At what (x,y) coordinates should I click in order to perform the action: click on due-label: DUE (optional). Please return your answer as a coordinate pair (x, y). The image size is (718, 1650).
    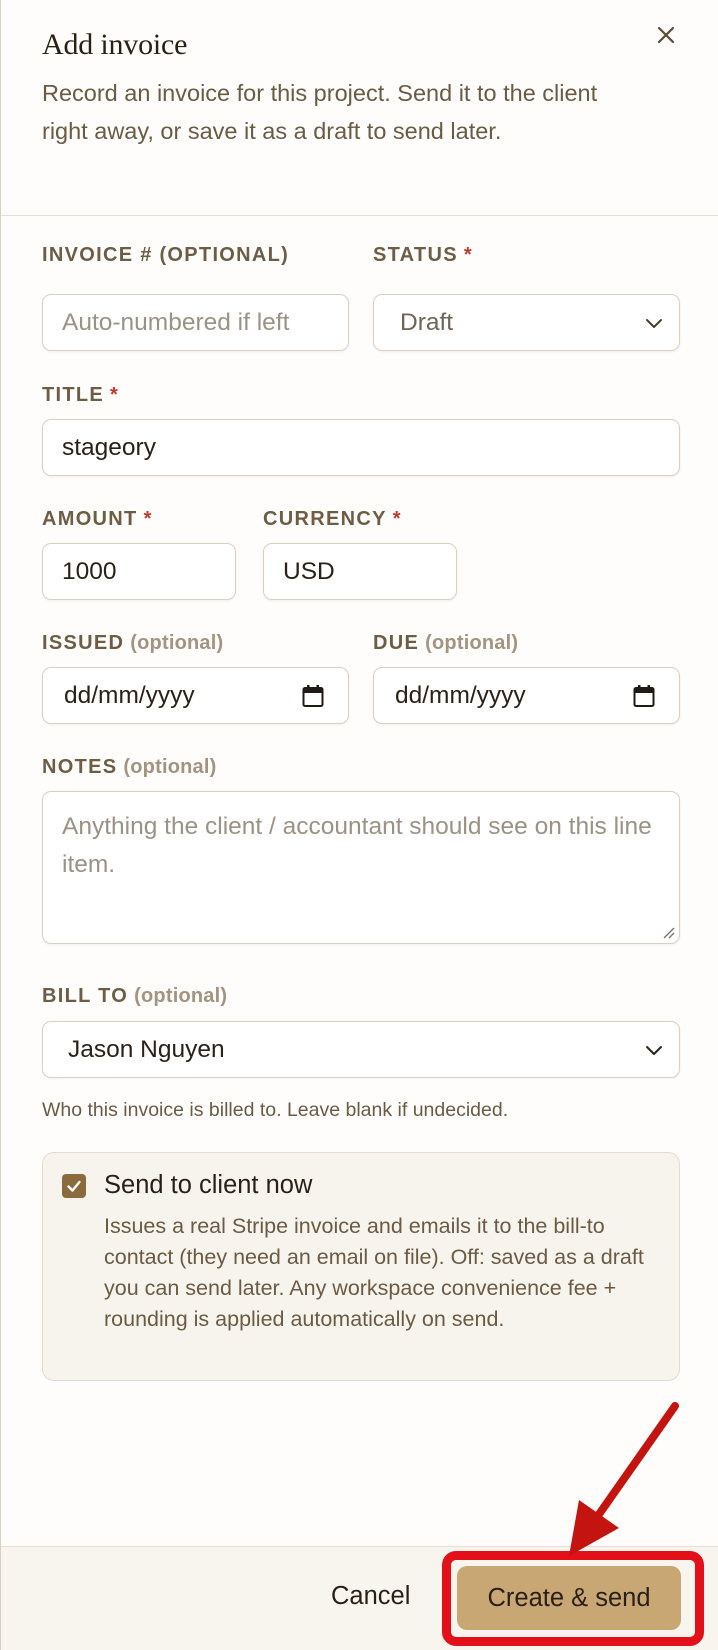
    Looking at the image, I should click on (446, 643).